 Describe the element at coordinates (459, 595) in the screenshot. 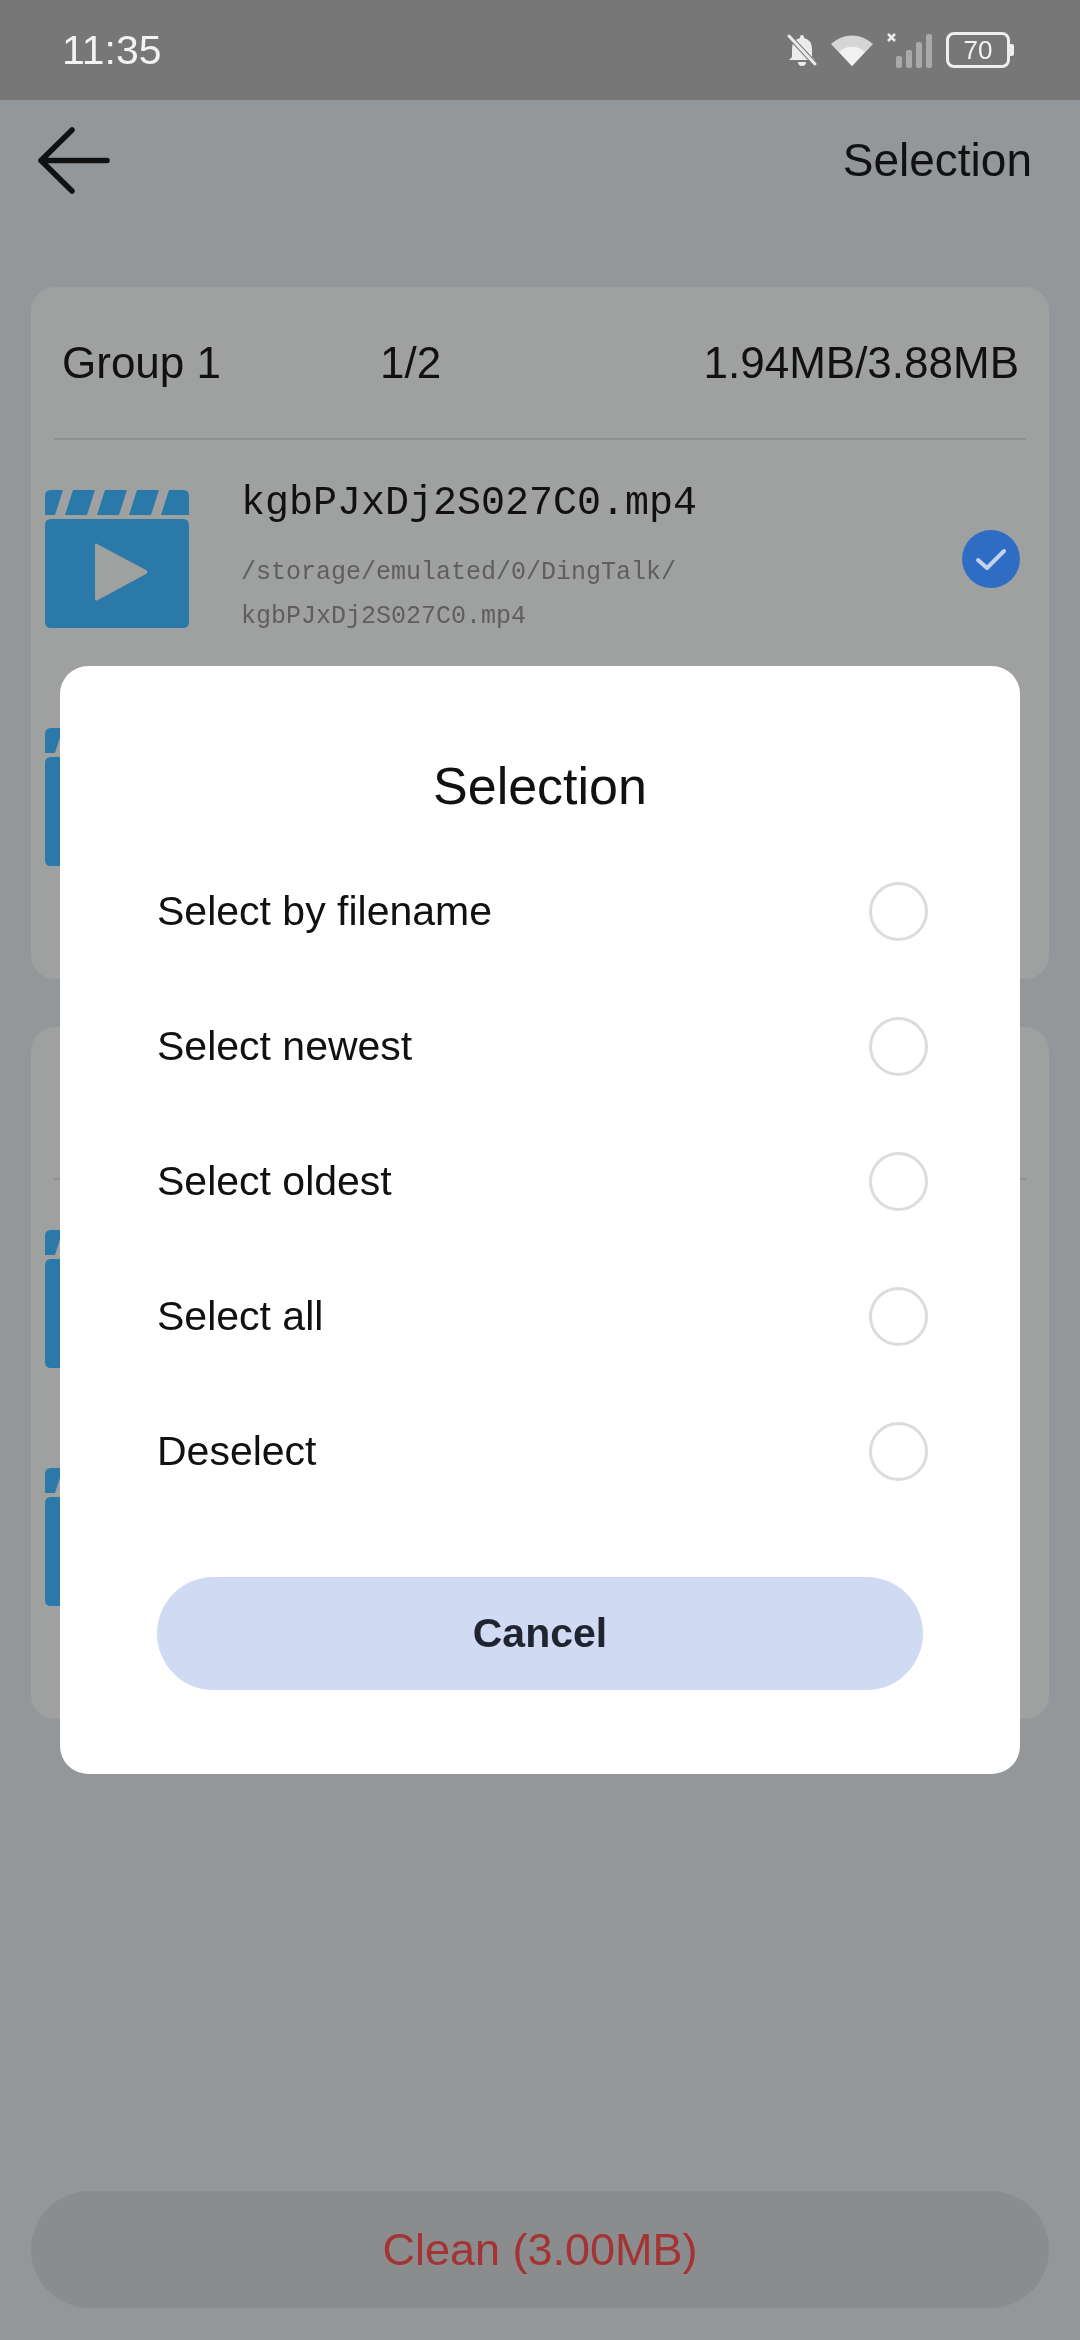

I see `file-path: /storage/emulated/0/DingTalk/kgbPJxDj2S027C0.mp4` at that location.